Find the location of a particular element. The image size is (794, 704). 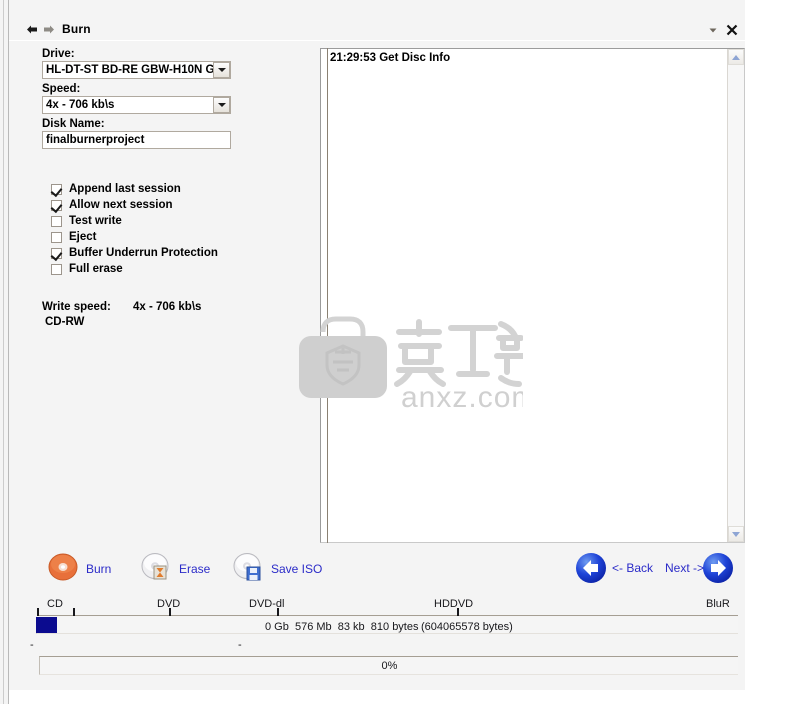

title-bar is located at coordinates (377, 11).